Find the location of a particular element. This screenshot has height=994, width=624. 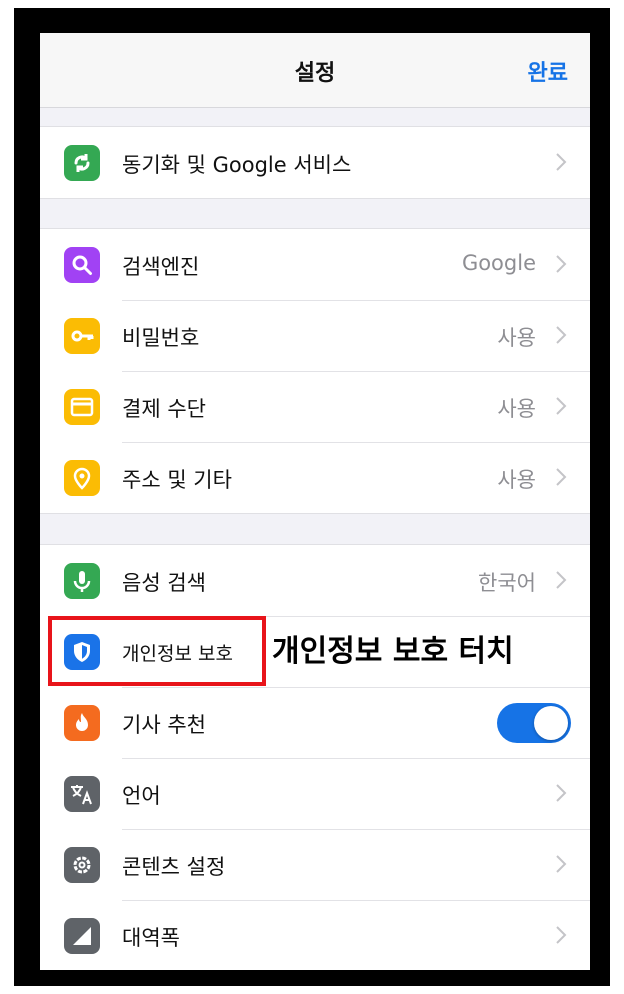

microphone-icon is located at coordinates (82, 581).